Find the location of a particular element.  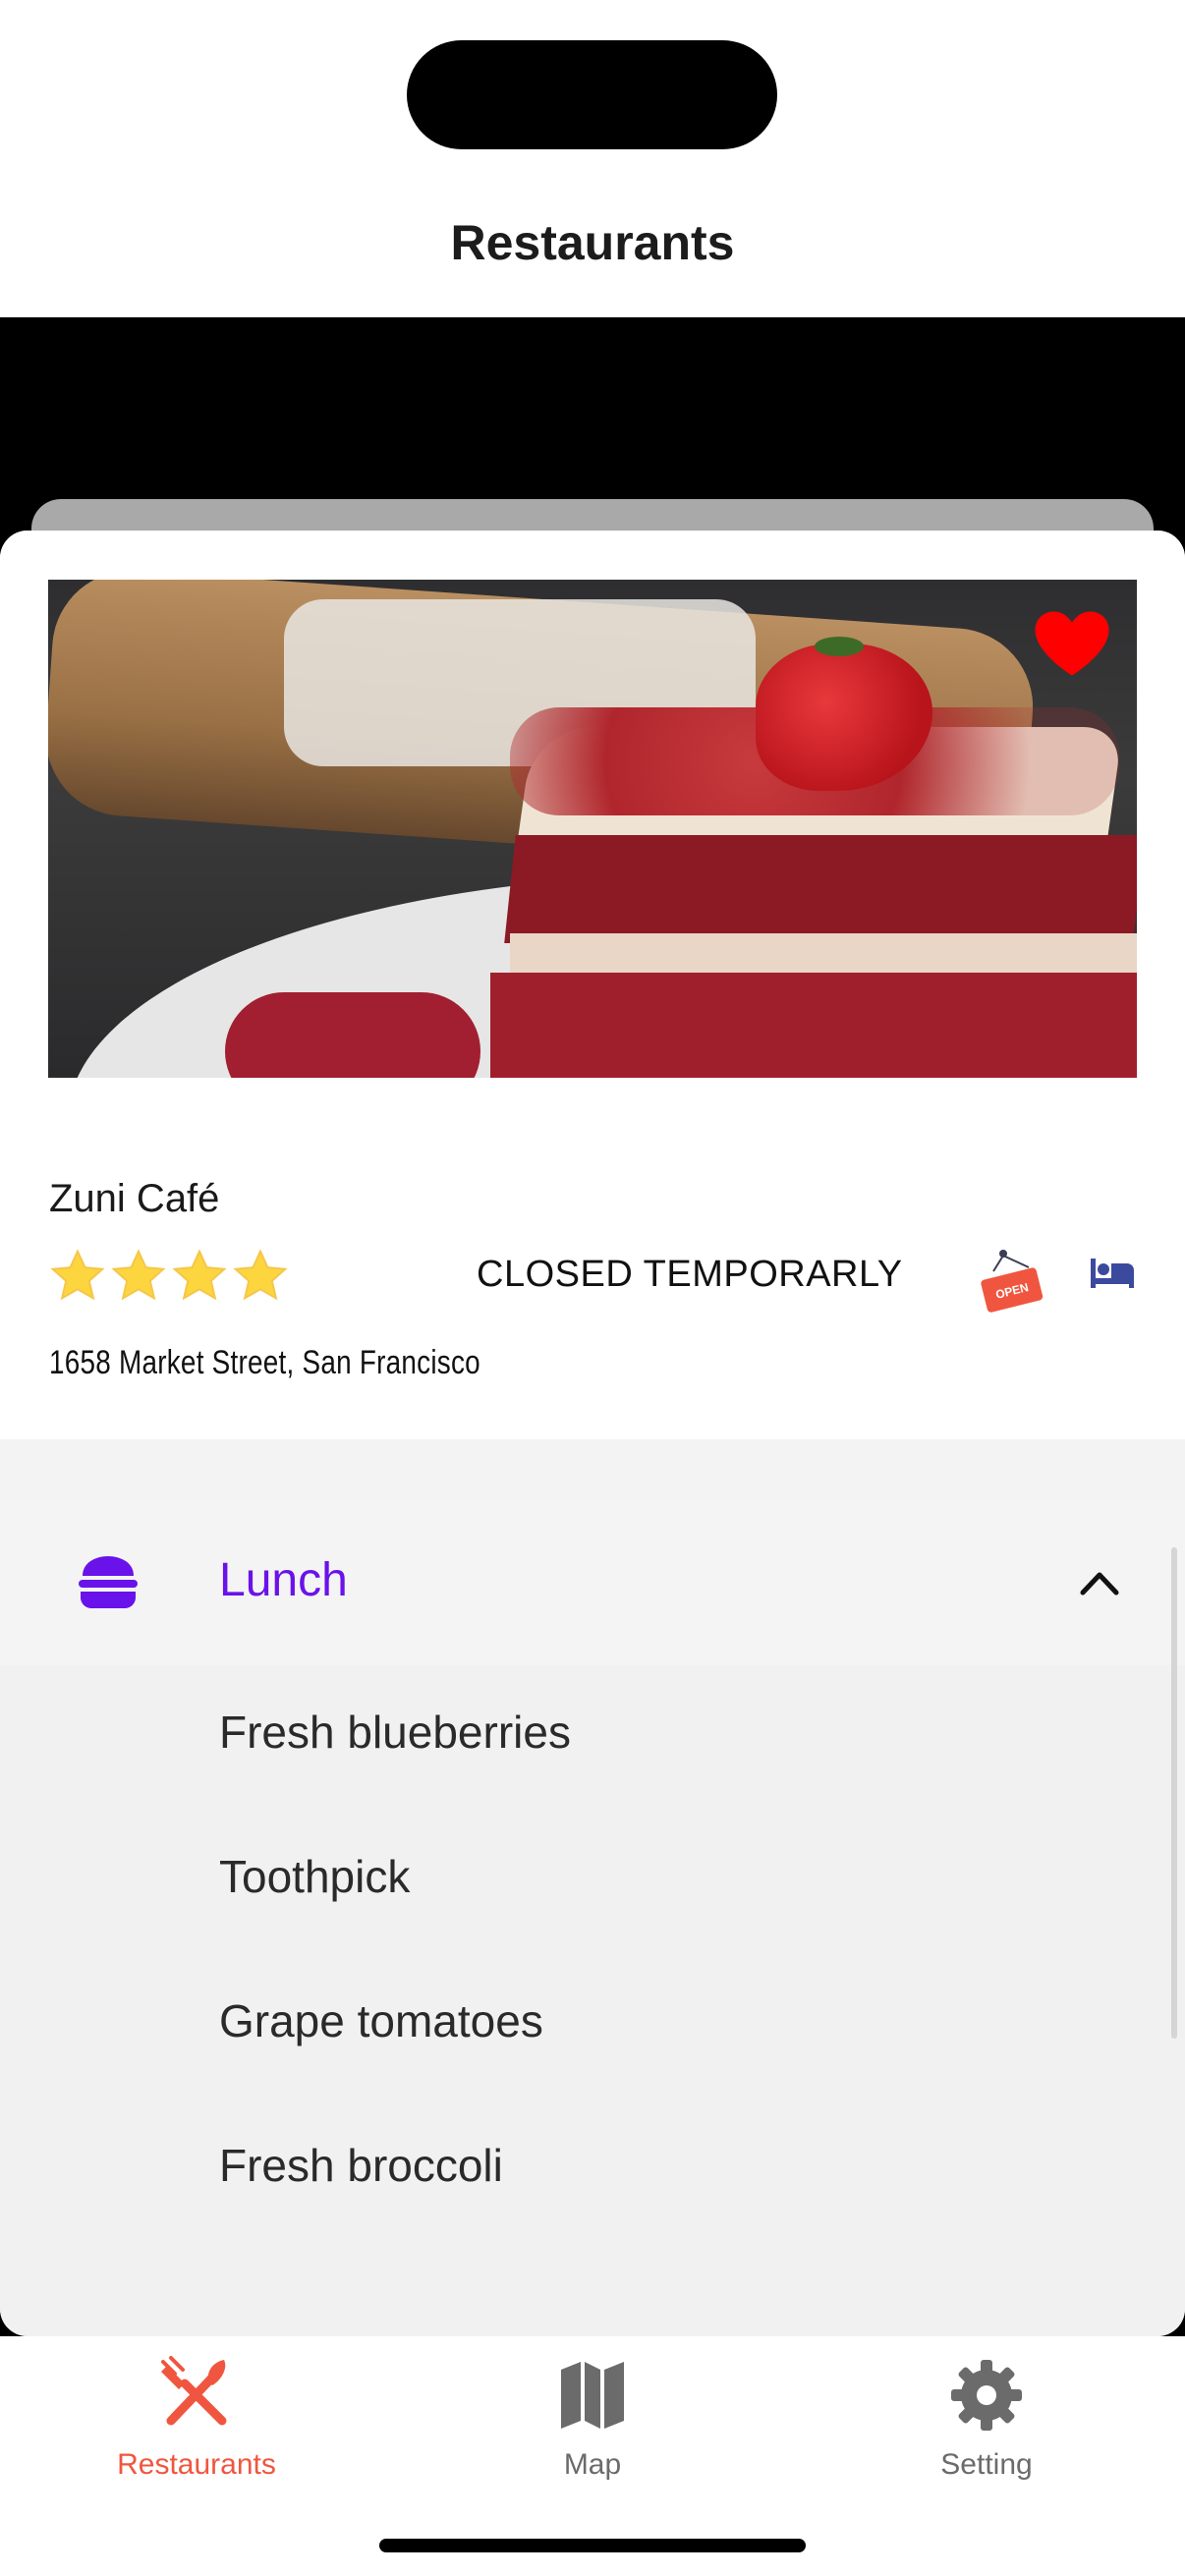

restaurant-name: Zuni Café is located at coordinates (135, 1198).